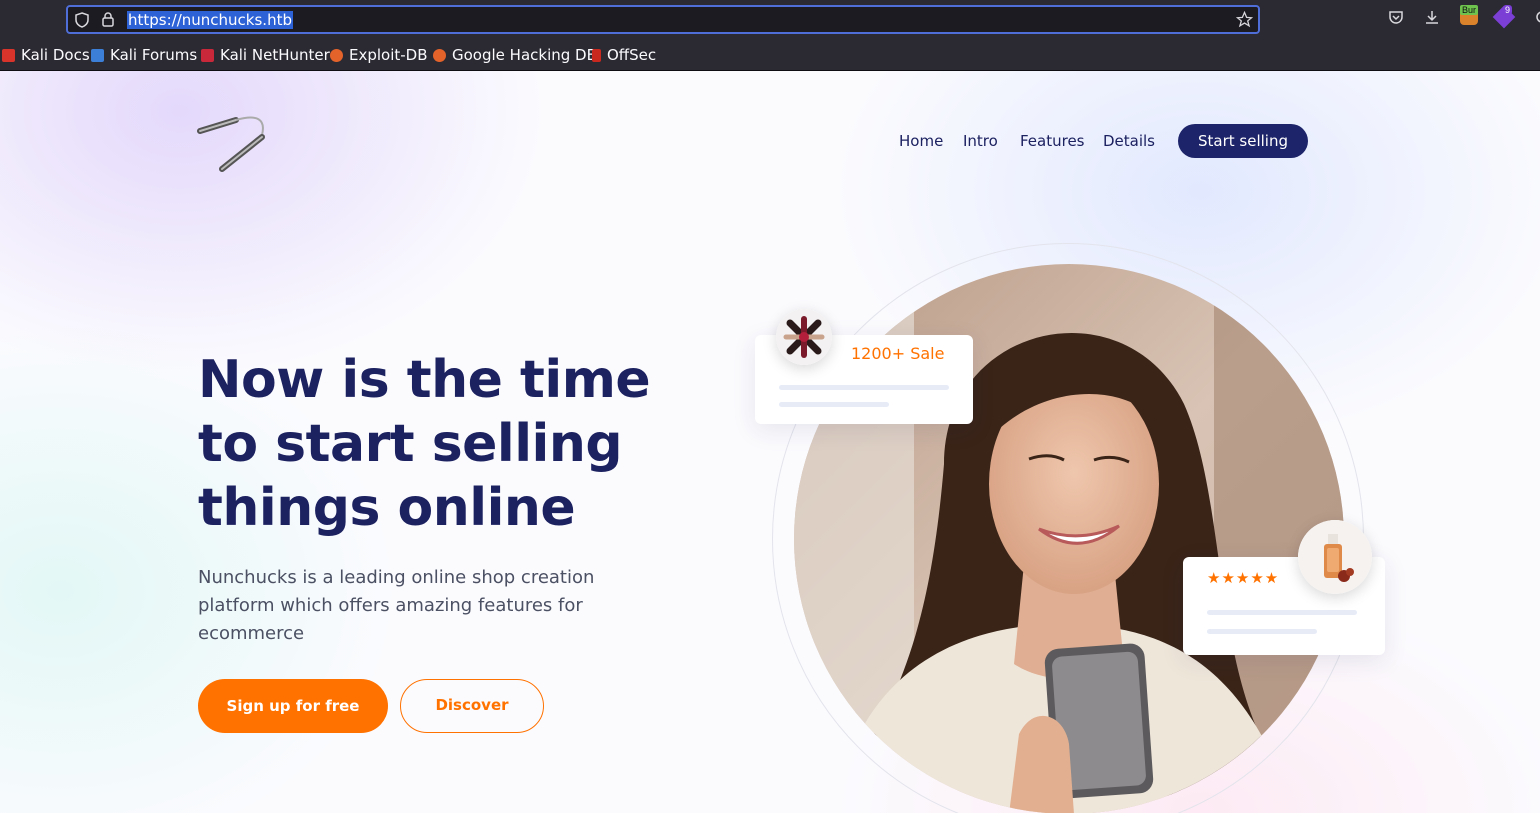 This screenshot has width=1540, height=813. Describe the element at coordinates (424, 380) in the screenshot. I see `hero-title-line: Now is the time` at that location.